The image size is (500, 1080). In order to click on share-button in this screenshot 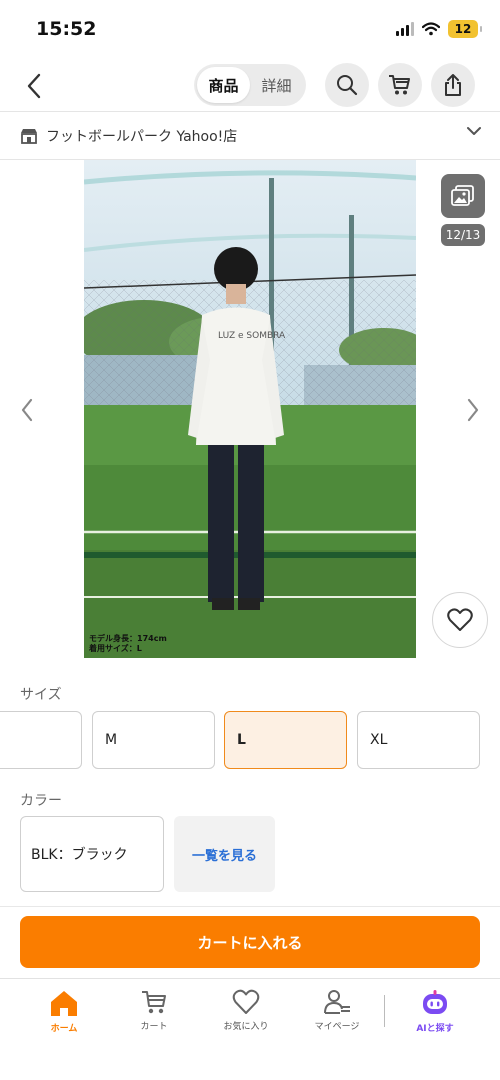, I will do `click(453, 85)`.